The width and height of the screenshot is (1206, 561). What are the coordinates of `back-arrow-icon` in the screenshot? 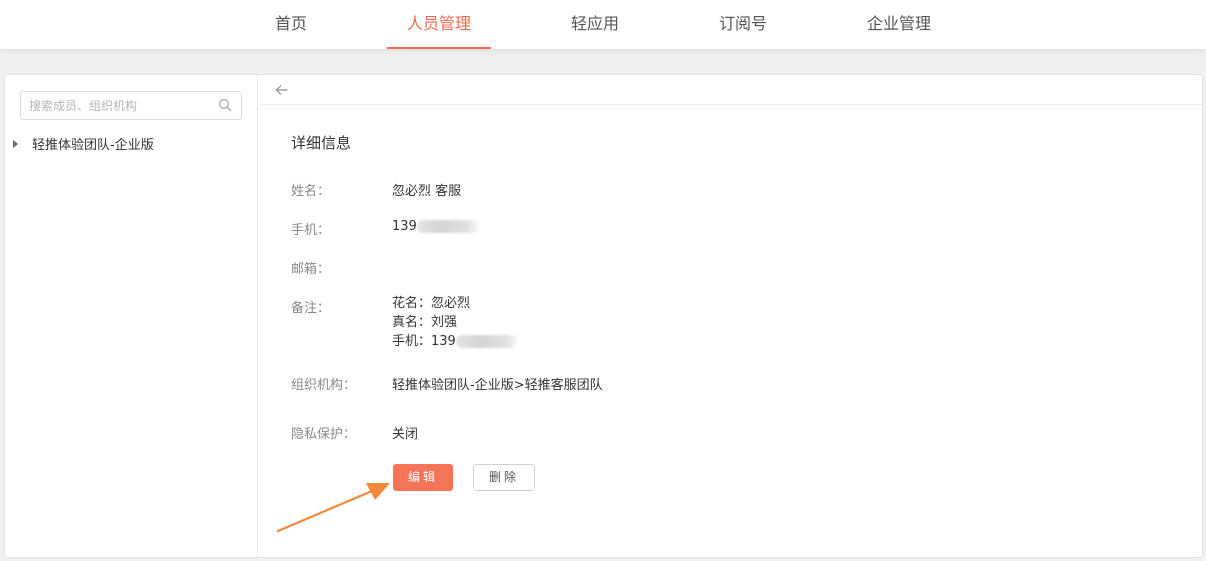 It's located at (282, 90).